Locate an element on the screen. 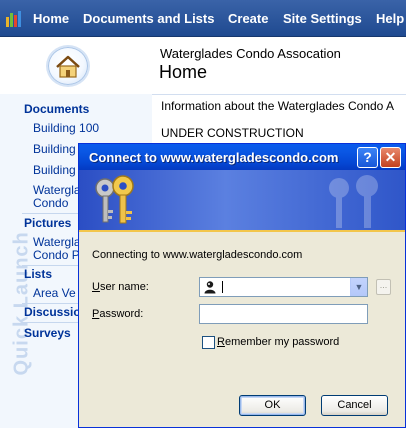 Image resolution: width=406 pixels, height=428 pixels. dialog-titlebar: Connect to www.watergladescondo.com ? ✕ is located at coordinates (242, 157).